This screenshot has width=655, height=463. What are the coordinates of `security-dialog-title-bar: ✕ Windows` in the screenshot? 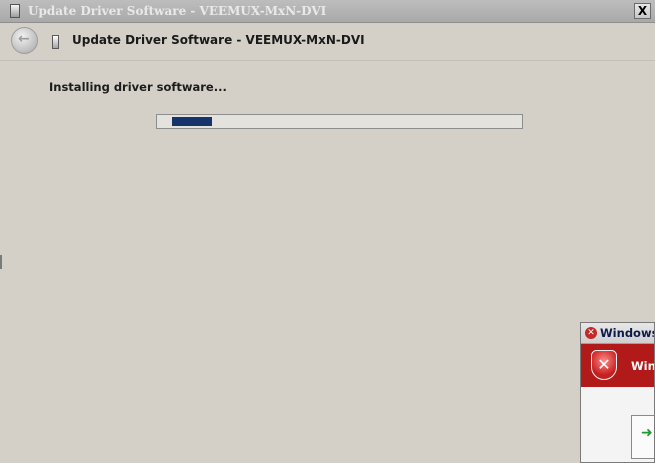 It's located at (617, 333).